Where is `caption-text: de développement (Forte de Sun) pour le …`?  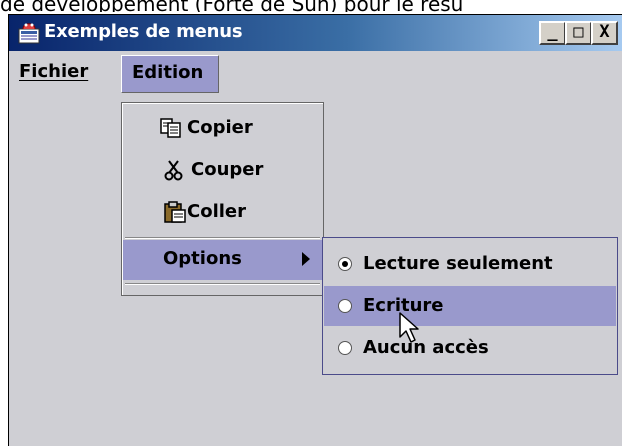 caption-text: de développement (Forte de Sun) pour le … is located at coordinates (232, 6).